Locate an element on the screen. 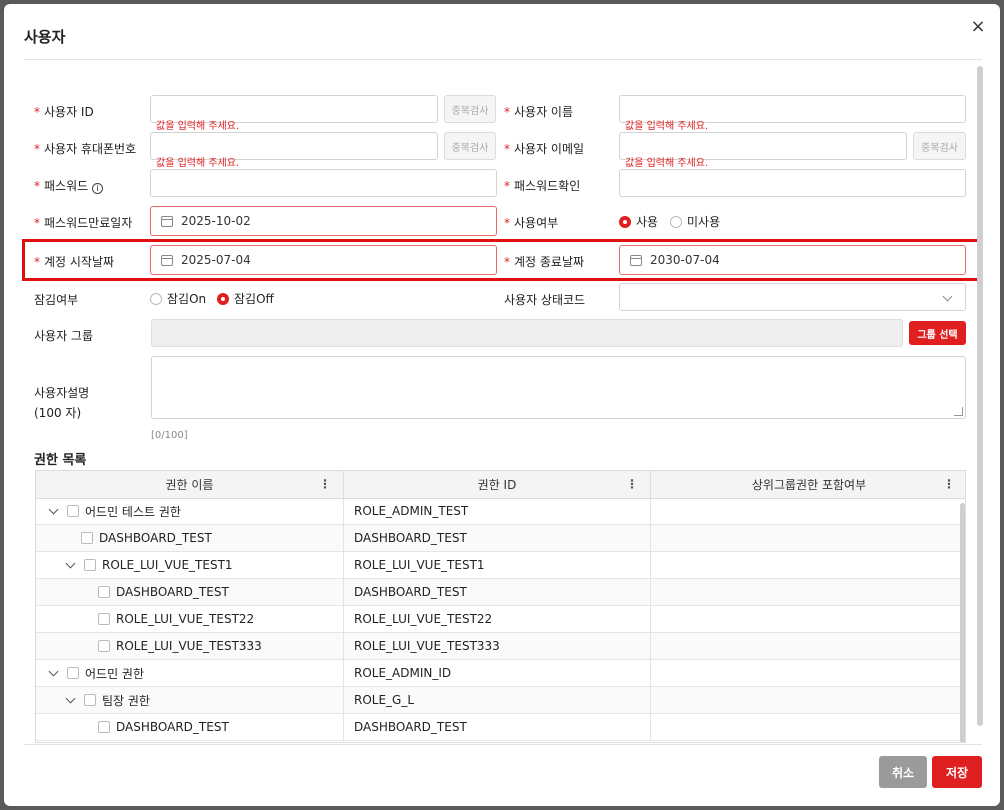 The image size is (1004, 810). row-name-cell: ROLE_LUI_VUE_TEST1 is located at coordinates (190, 565).